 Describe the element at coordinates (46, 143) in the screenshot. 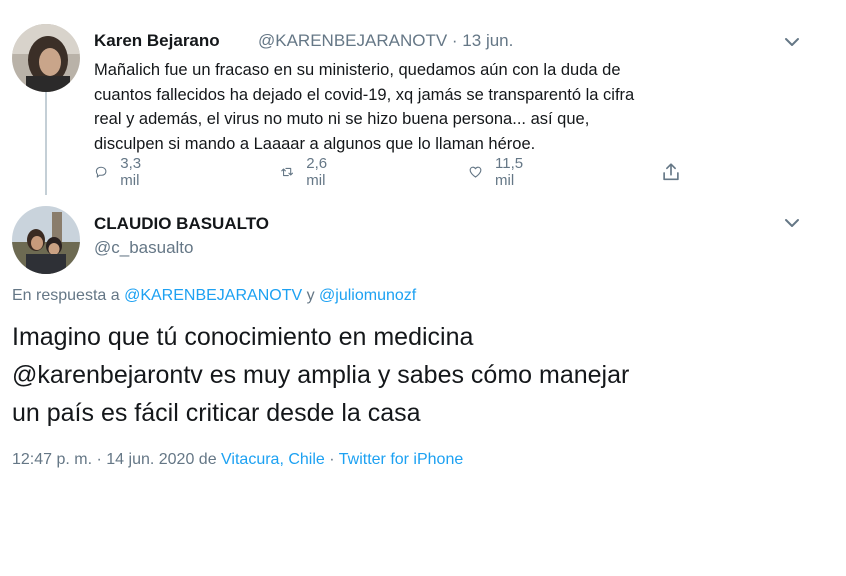

I see `thread-connector-line` at that location.